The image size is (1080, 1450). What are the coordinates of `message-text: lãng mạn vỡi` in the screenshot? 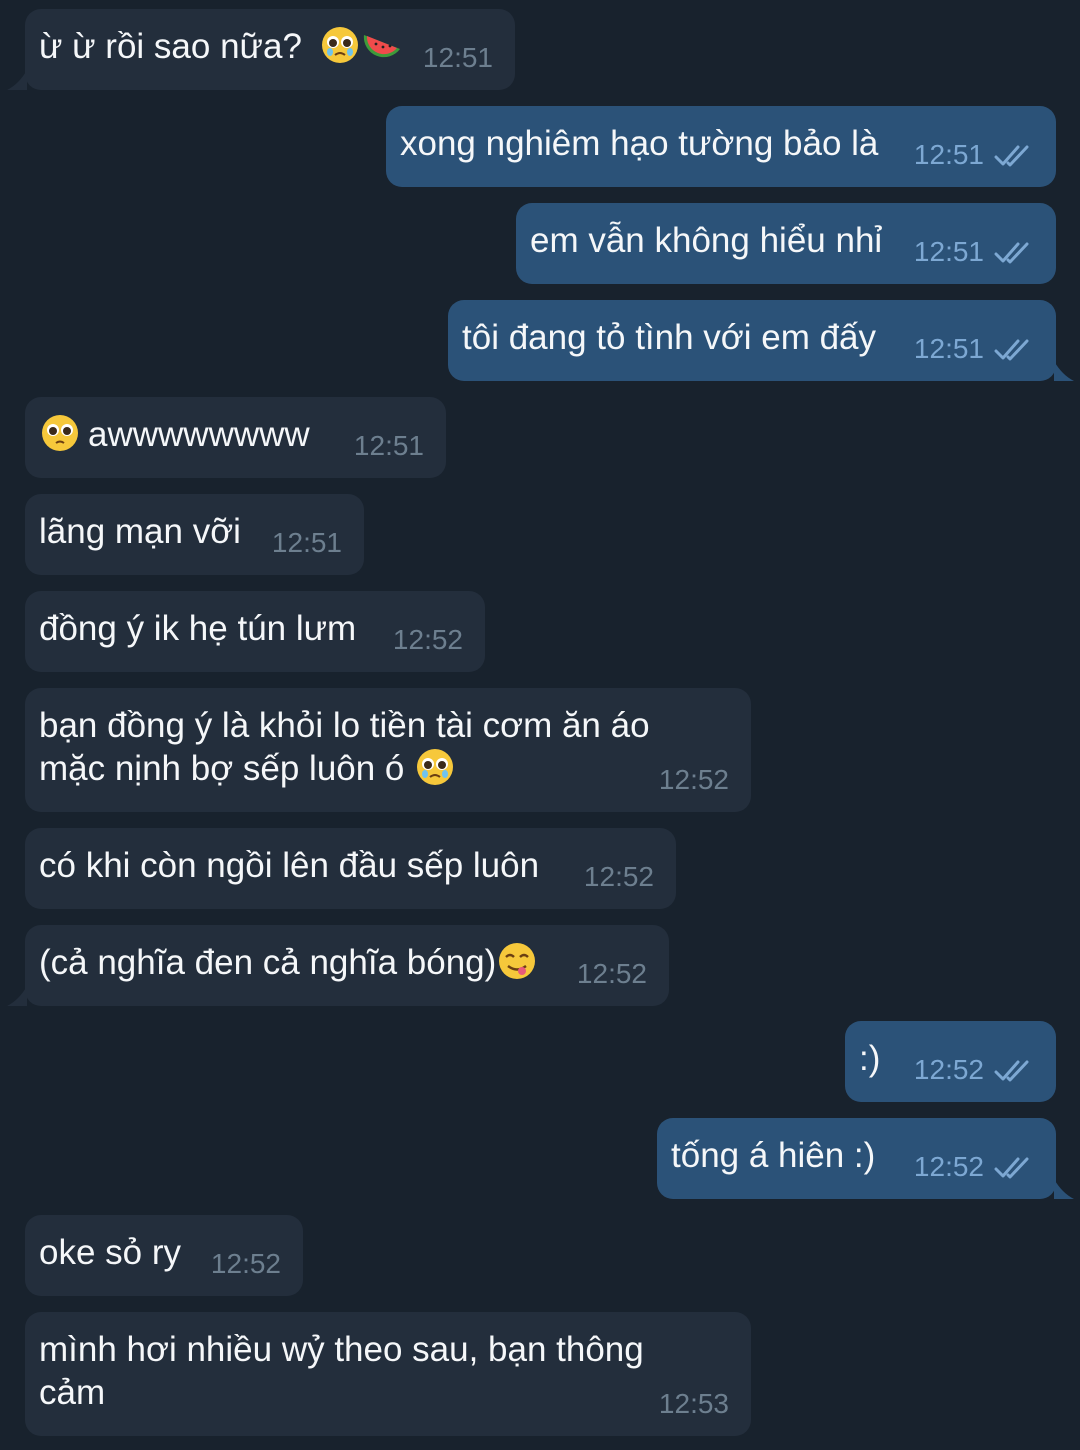 It's located at (140, 531).